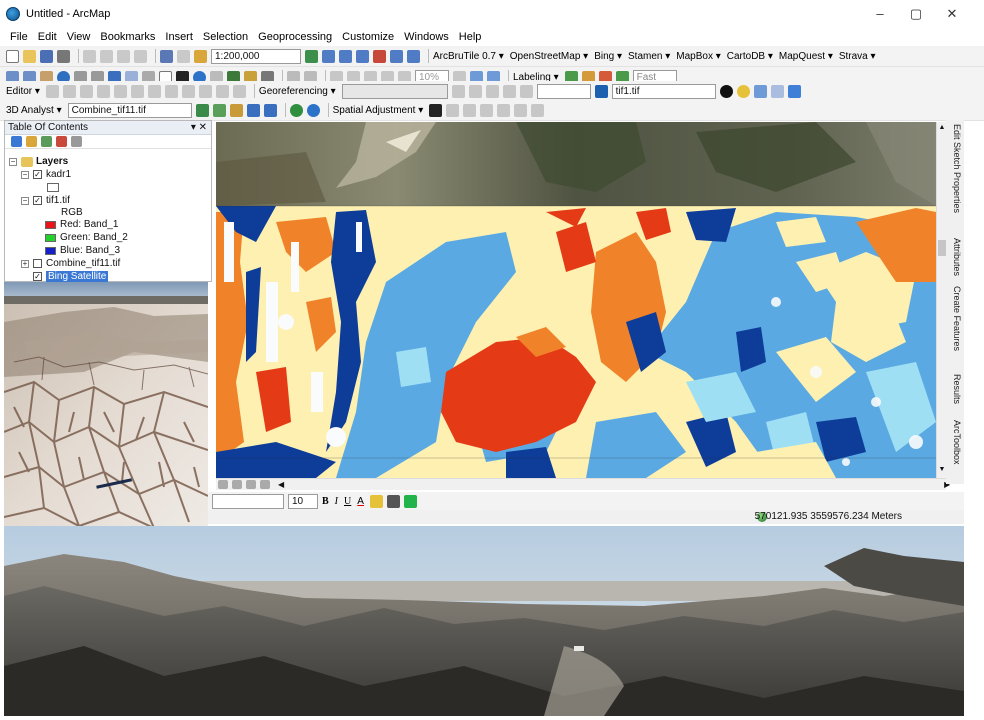 Image resolution: width=984 pixels, height=720 pixels. I want to click on model-builder-icon, so click(413, 56).